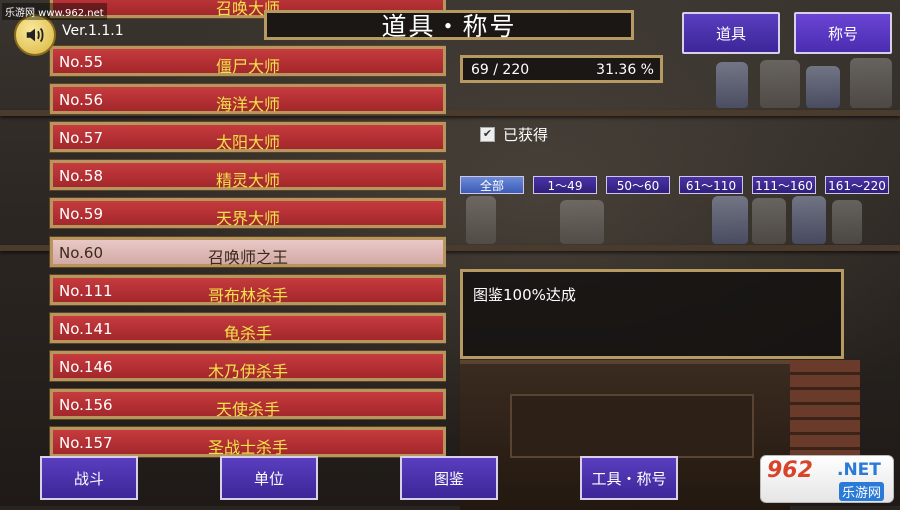 The image size is (900, 510). I want to click on list-item: No.58 精灵大师, so click(247, 175).